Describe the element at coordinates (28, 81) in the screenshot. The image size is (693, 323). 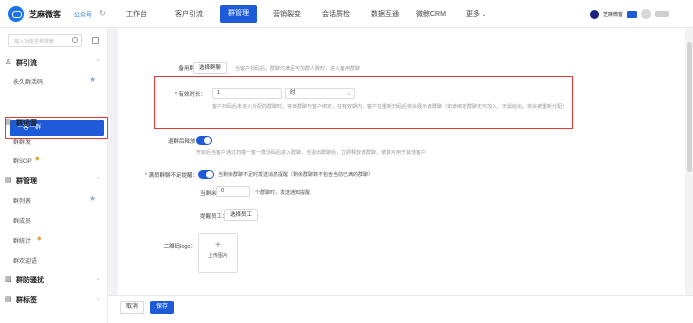
I see `sidebar-item-permanent-code: 永久群活码` at that location.